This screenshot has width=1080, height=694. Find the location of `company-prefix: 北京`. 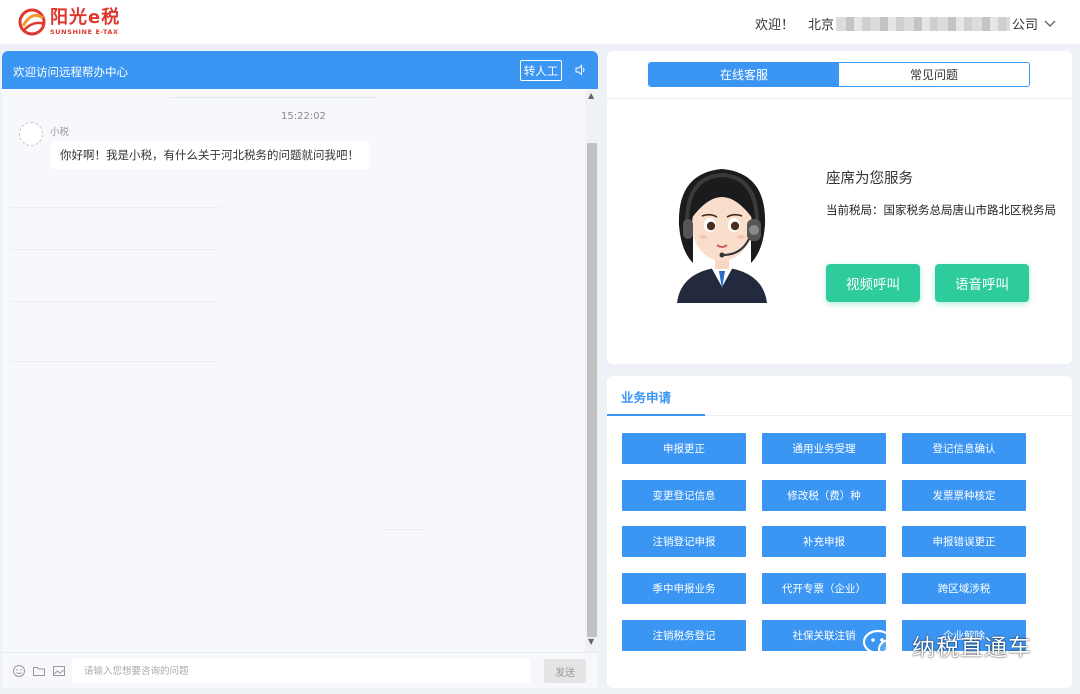

company-prefix: 北京 is located at coordinates (821, 25).